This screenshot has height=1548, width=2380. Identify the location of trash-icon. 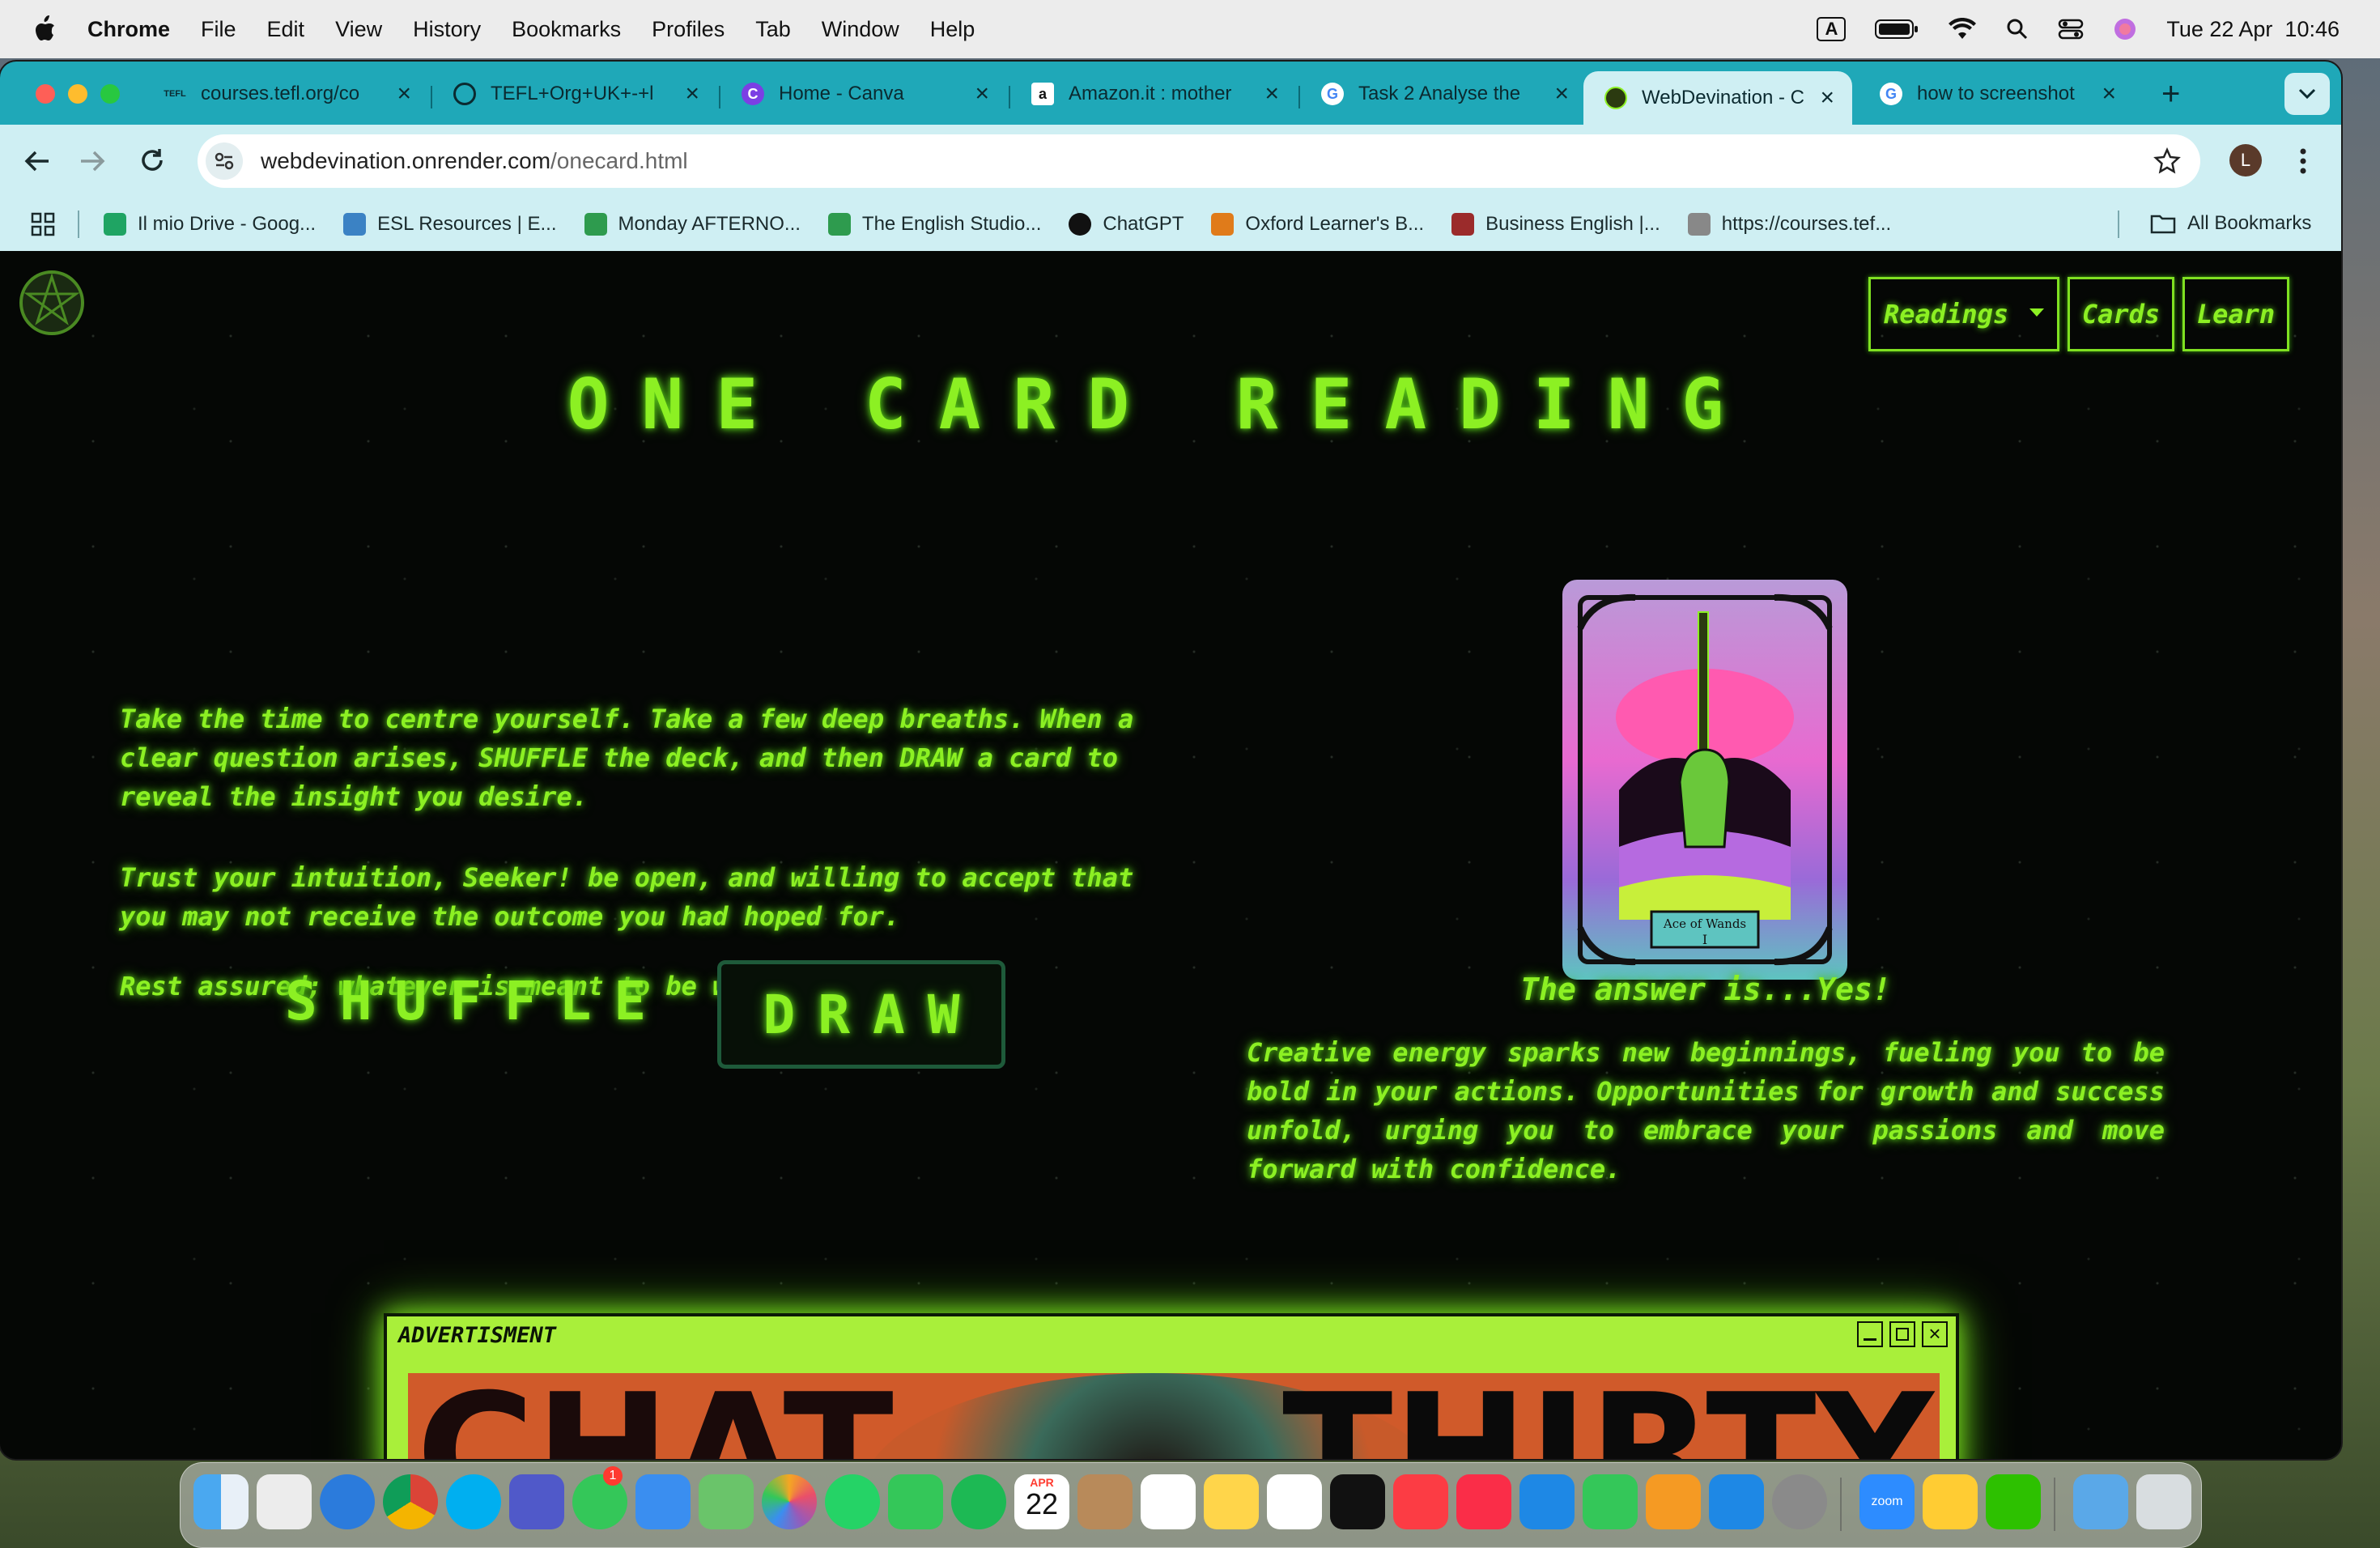
(2163, 1502).